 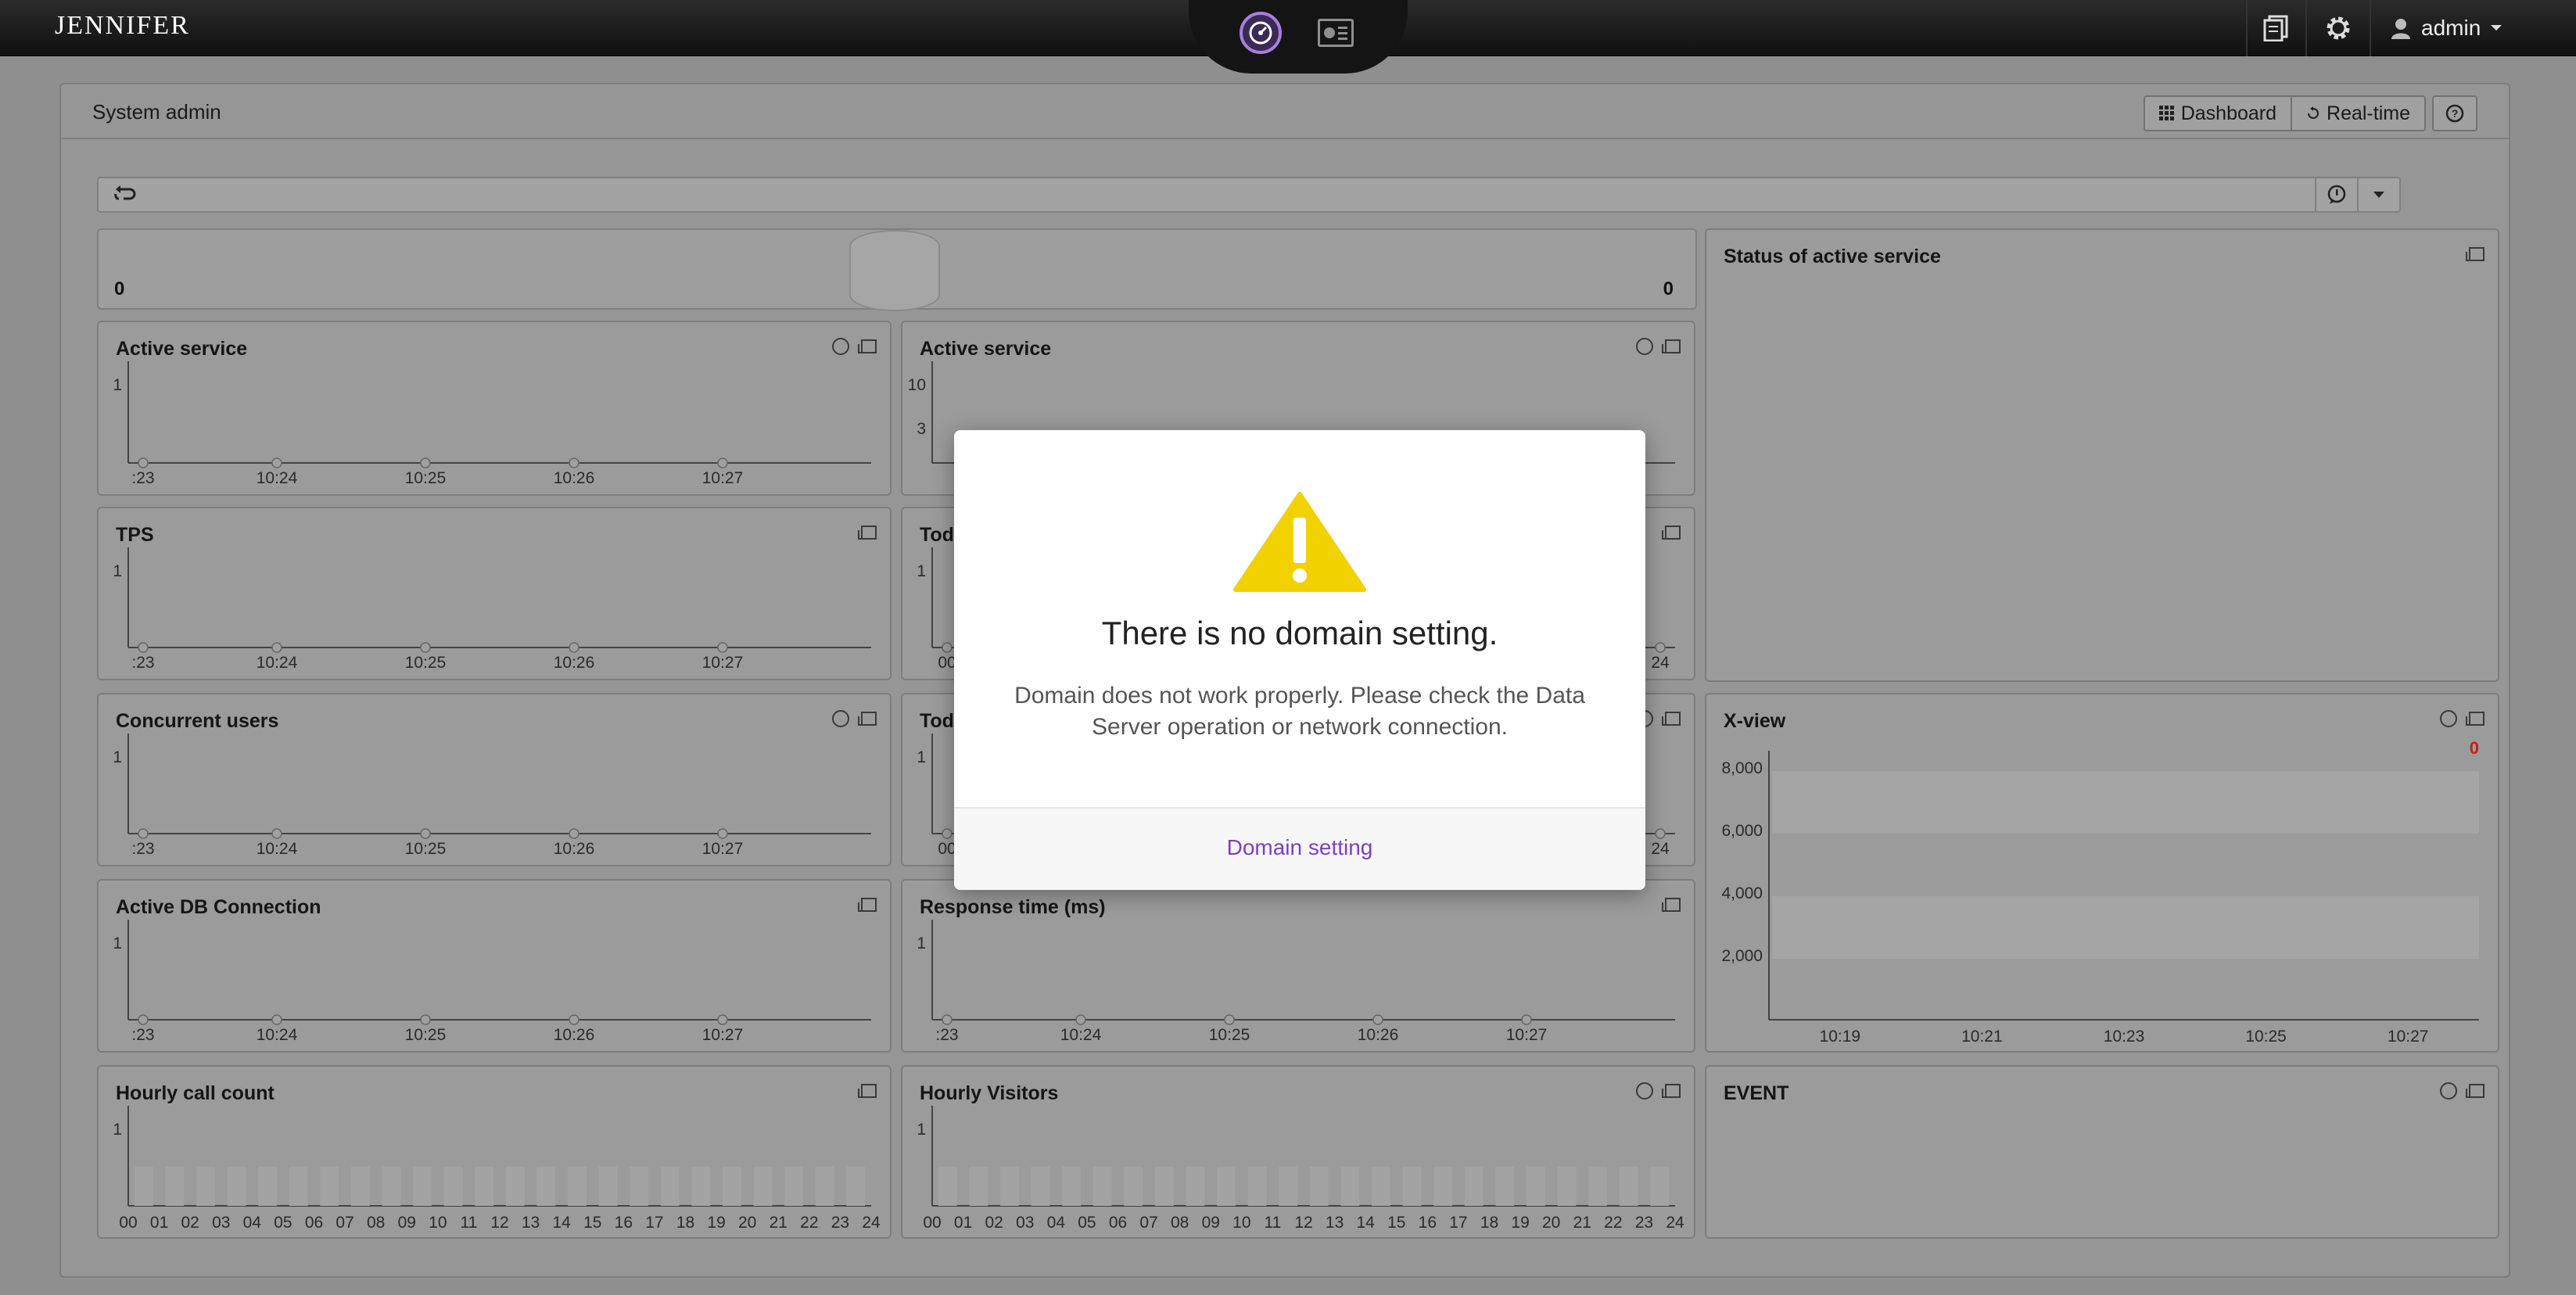 What do you see at coordinates (2217, 113) in the screenshot?
I see `dashboard-button: Dashboard` at bounding box center [2217, 113].